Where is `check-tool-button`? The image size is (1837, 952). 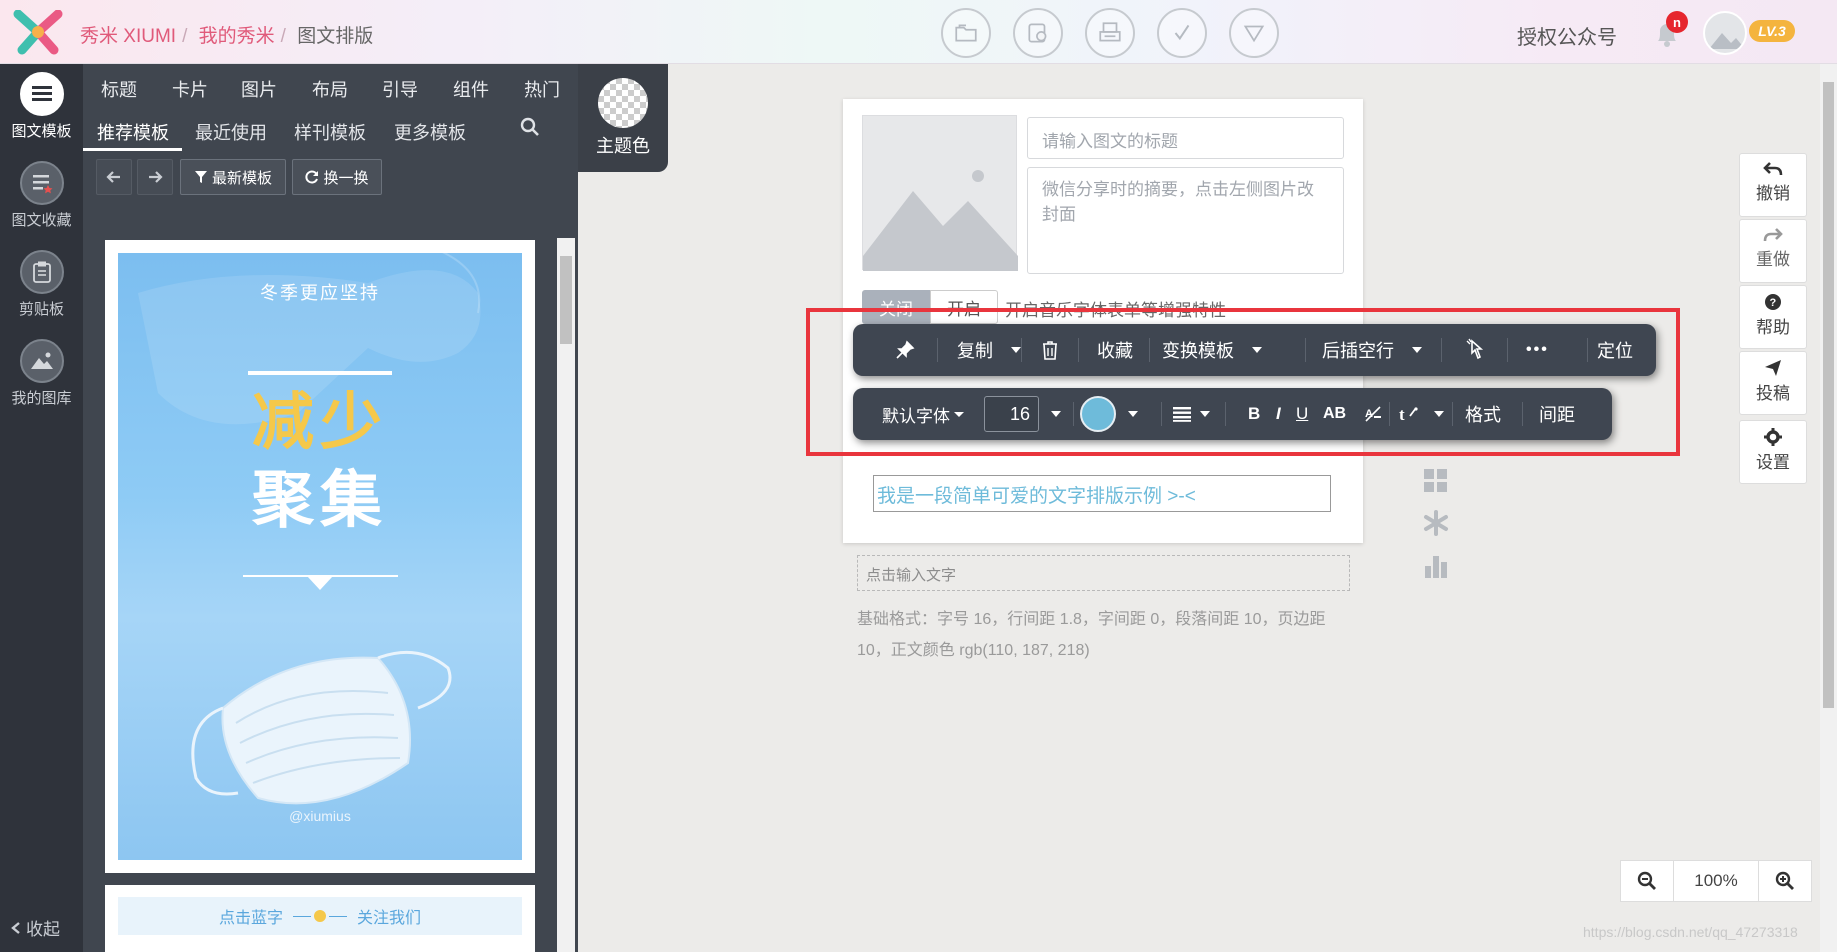
check-tool-button is located at coordinates (1182, 33).